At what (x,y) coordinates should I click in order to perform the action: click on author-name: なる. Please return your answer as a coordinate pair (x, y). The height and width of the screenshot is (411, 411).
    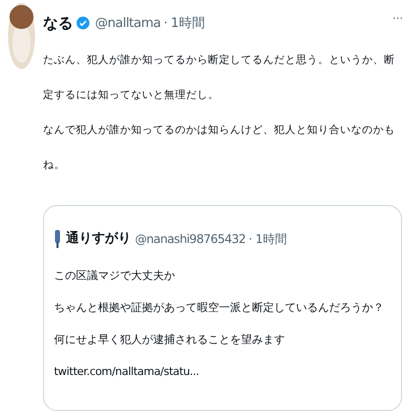
    Looking at the image, I should click on (58, 23).